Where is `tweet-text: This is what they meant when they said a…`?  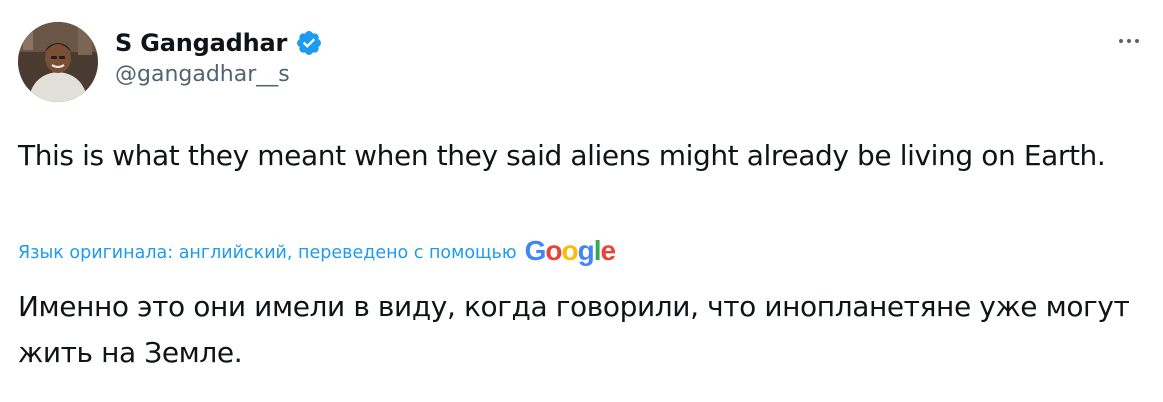 tweet-text: This is what they meant when they said a… is located at coordinates (562, 155).